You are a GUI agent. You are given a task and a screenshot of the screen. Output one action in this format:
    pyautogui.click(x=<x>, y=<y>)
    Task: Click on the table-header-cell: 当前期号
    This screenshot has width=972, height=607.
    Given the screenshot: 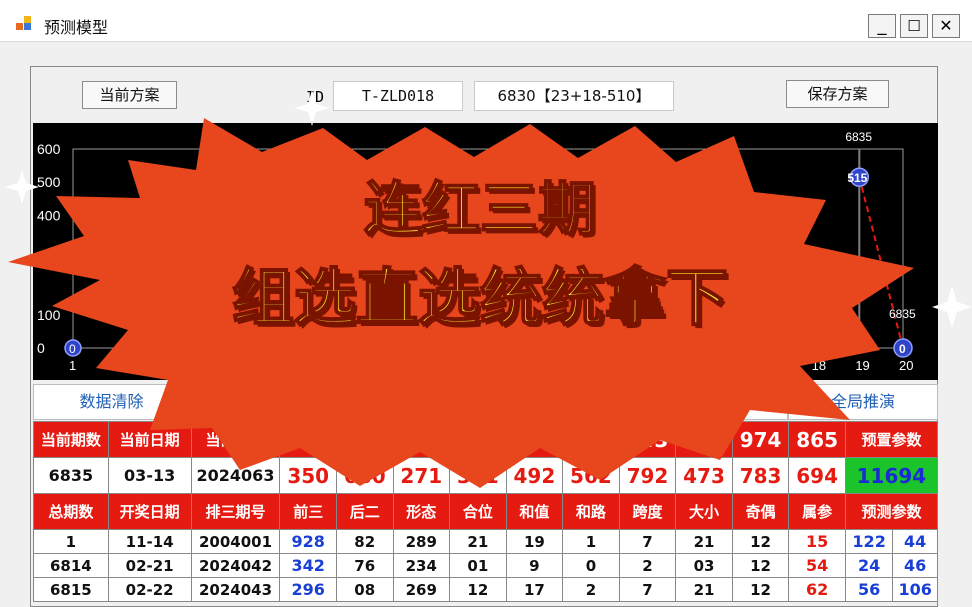 What is the action you would take?
    pyautogui.click(x=235, y=439)
    